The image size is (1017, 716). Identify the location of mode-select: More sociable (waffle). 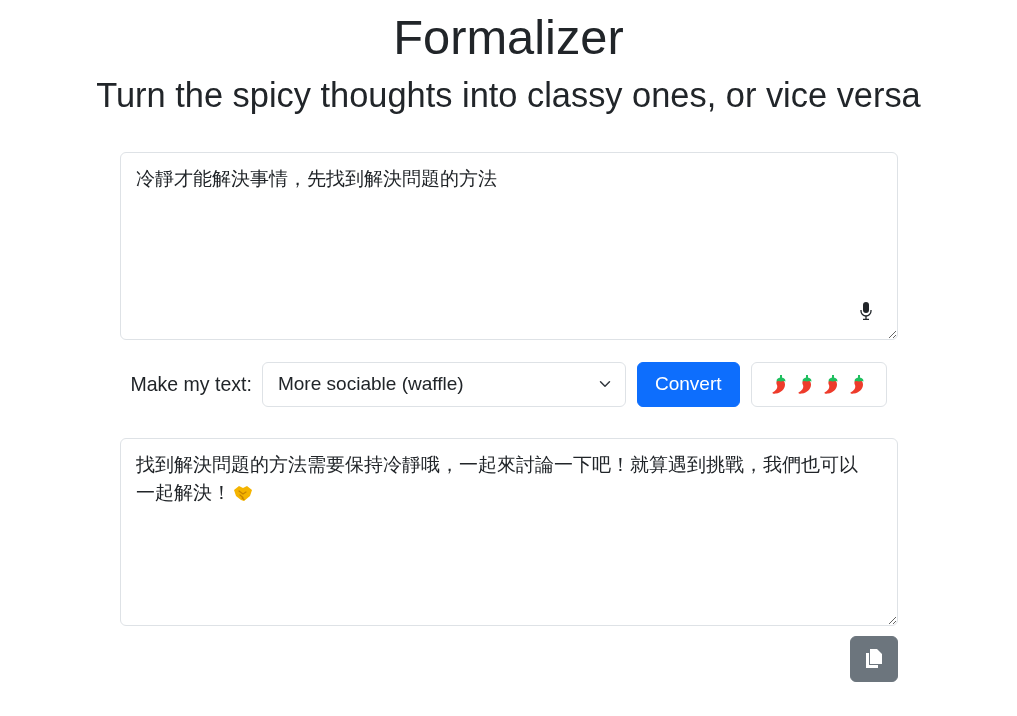
(443, 384).